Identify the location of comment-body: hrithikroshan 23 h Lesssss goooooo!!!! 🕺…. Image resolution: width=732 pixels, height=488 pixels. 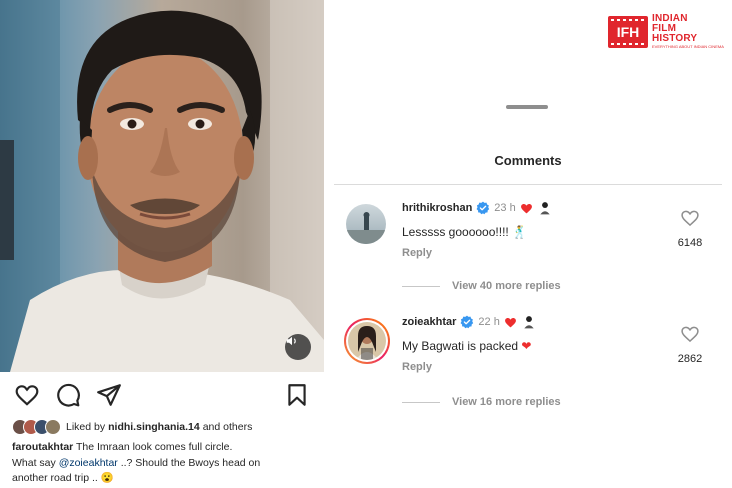
(477, 229).